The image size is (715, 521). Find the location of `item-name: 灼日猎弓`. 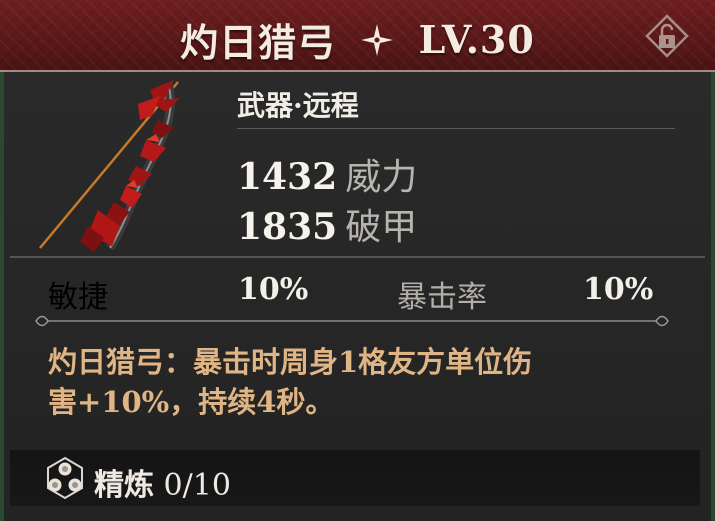

item-name: 灼日猎弓 is located at coordinates (258, 42).